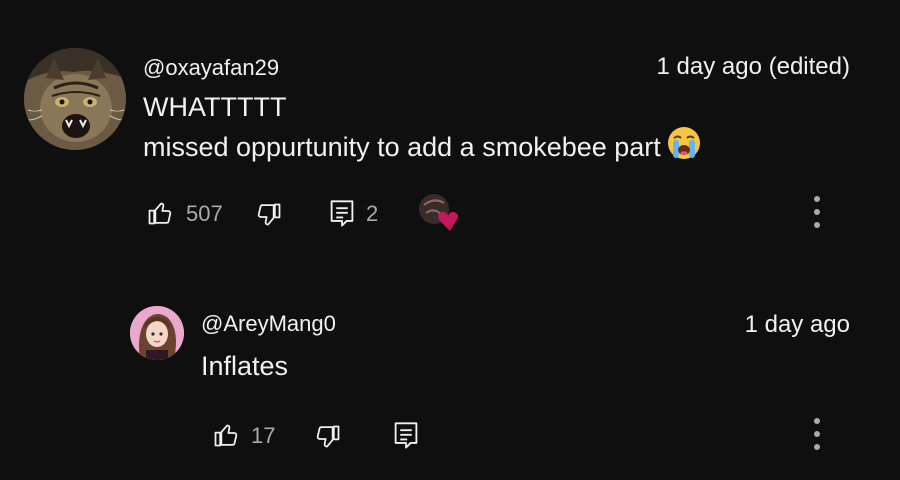 This screenshot has width=900, height=480. Describe the element at coordinates (263, 435) in the screenshot. I see `reply-like-count: 17` at that location.